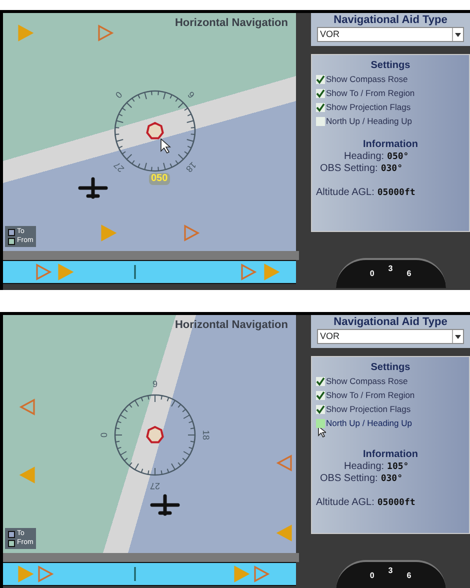  What do you see at coordinates (159, 179) in the screenshot?
I see `heading-readout: 050` at bounding box center [159, 179].